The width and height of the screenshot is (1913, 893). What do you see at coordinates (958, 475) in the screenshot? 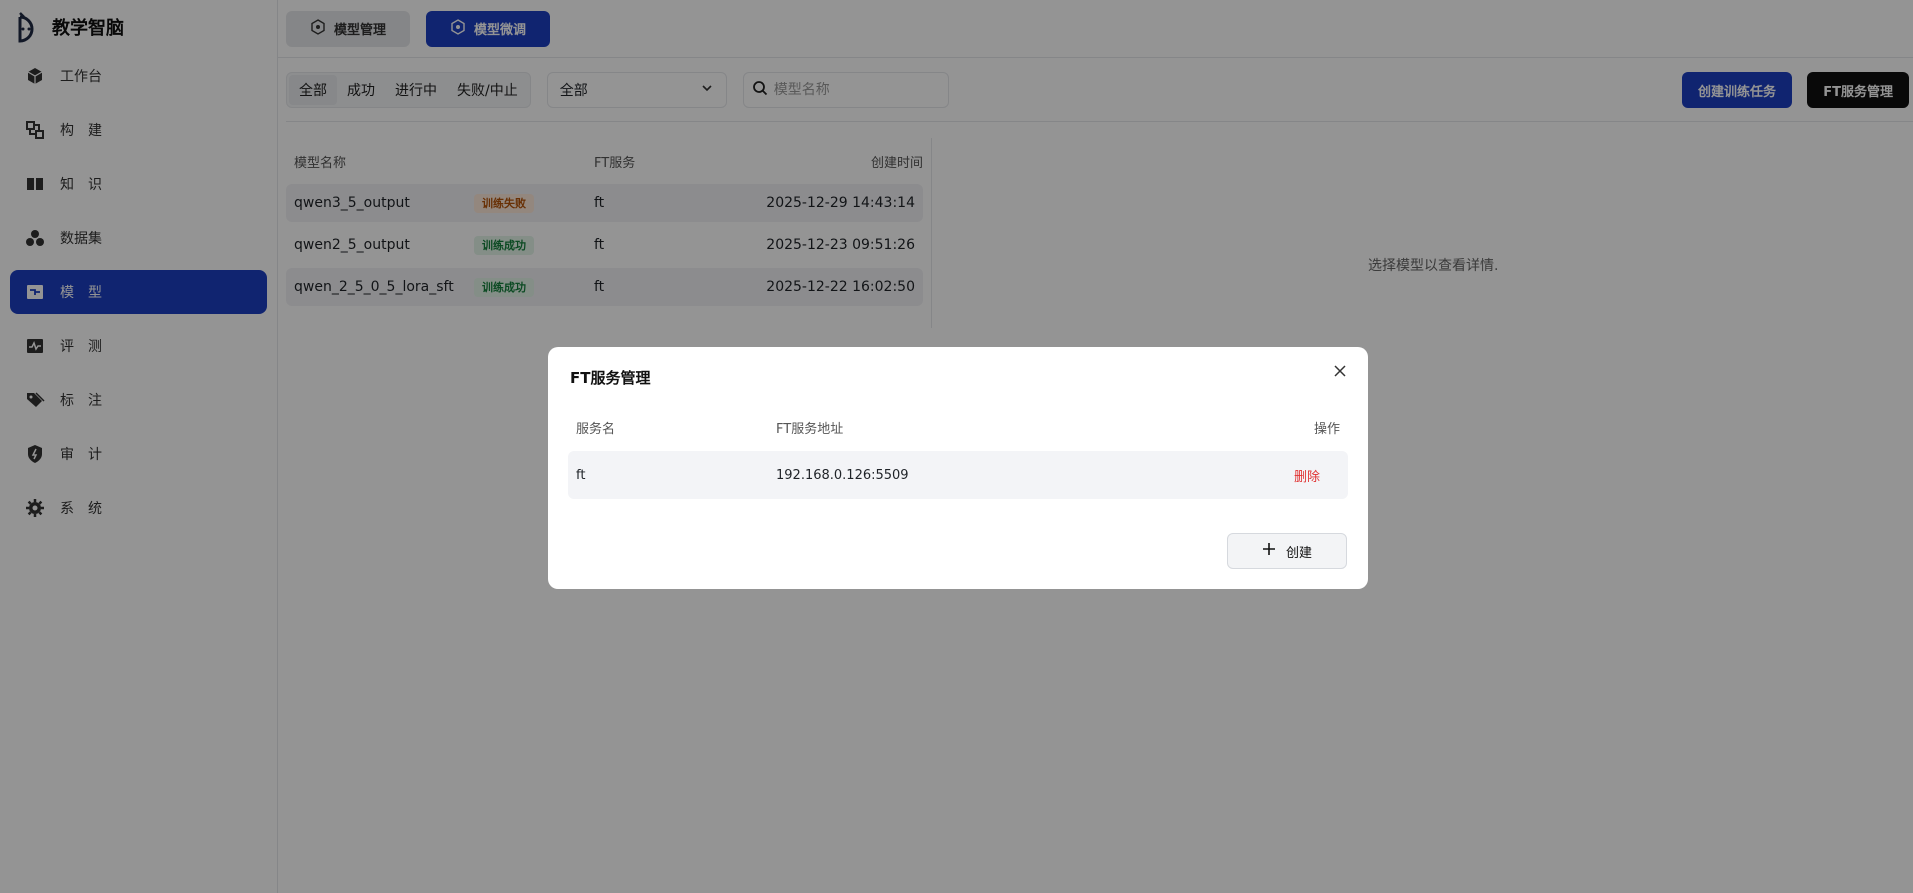
I see `table-row: ft 192.168.0.126:5509 删除` at bounding box center [958, 475].